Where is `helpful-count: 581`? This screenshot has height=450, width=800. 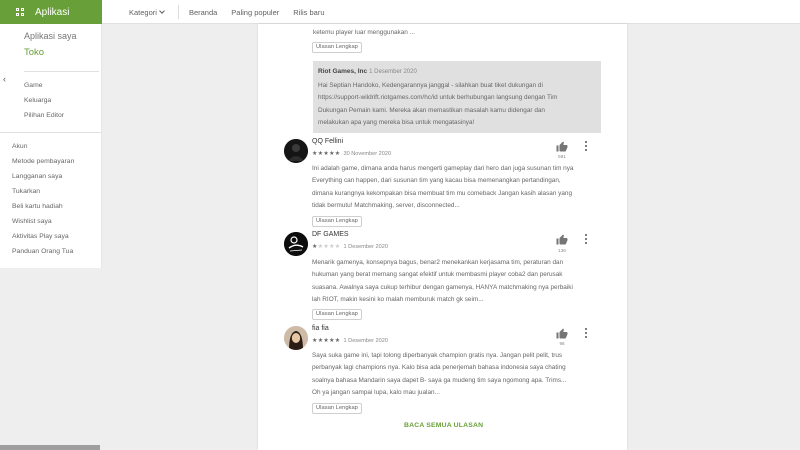 helpful-count: 581 is located at coordinates (562, 156).